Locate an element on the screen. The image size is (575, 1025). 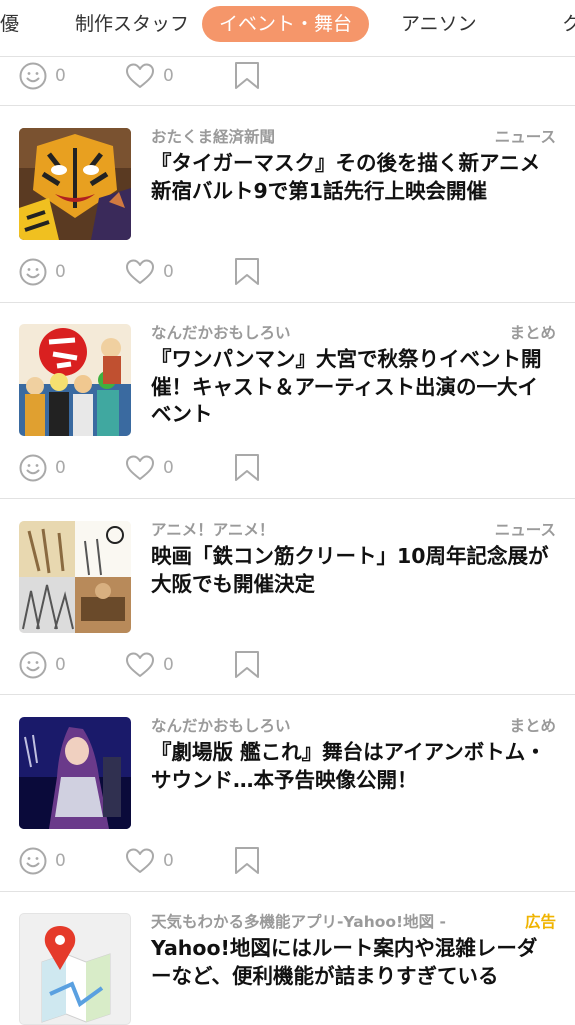
tab-event-stage: イベント・舞台 is located at coordinates (286, 24).